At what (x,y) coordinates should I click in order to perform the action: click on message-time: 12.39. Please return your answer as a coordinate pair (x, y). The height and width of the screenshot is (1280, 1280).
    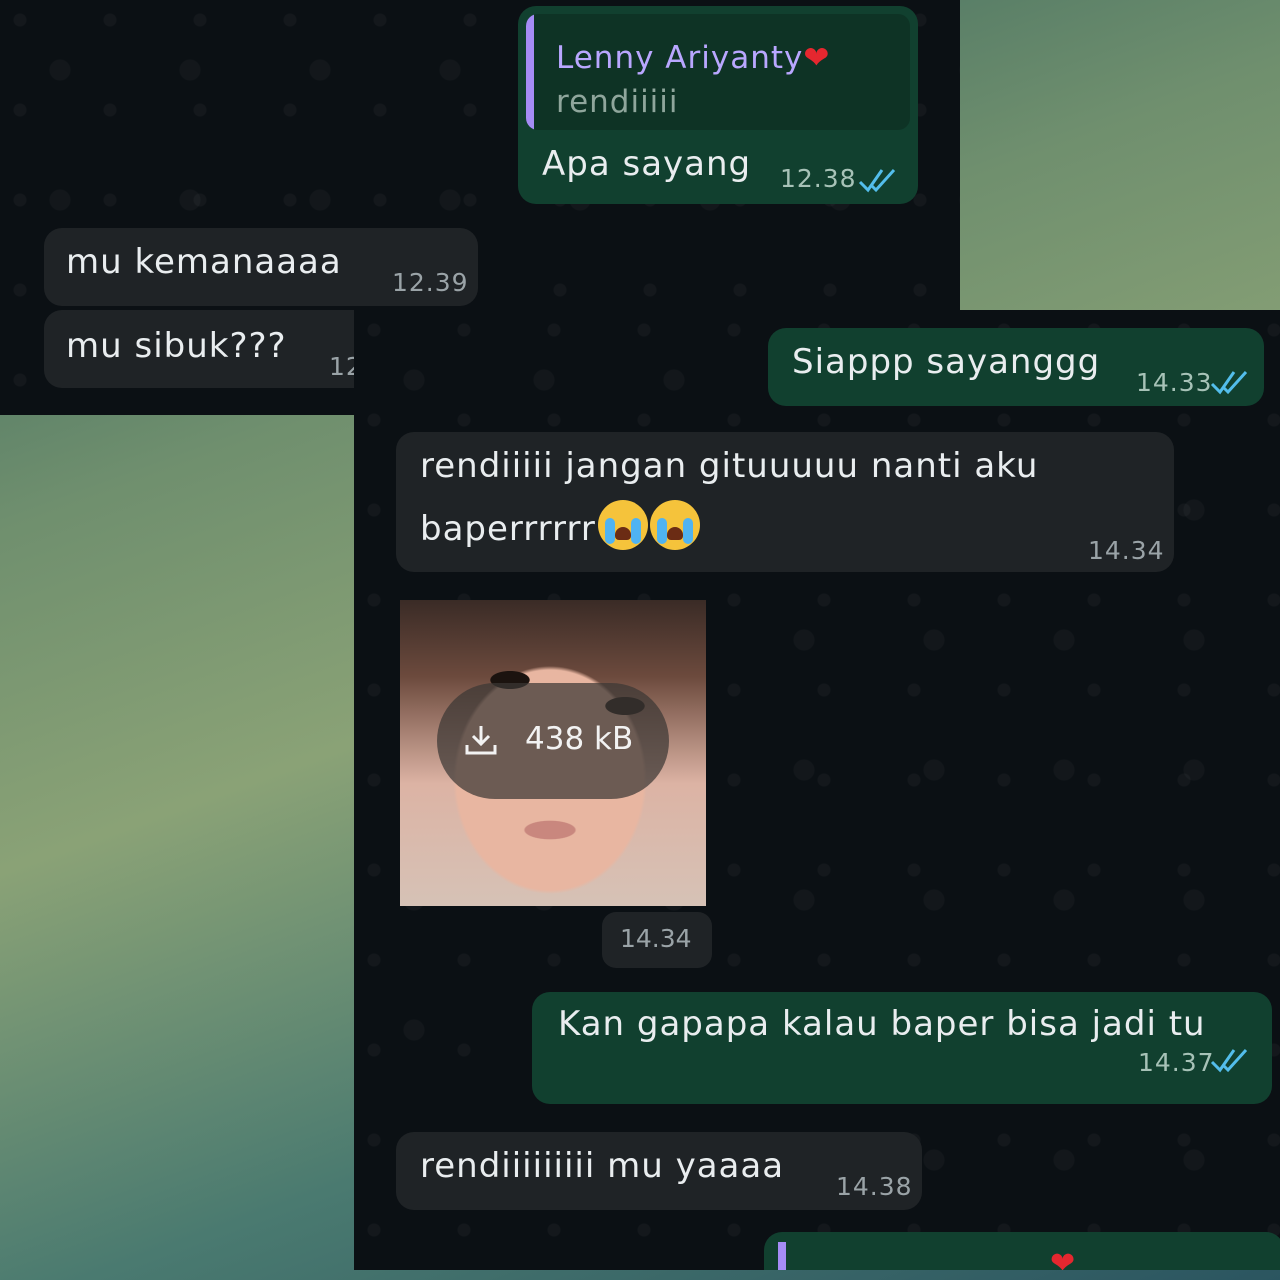
    Looking at the image, I should click on (430, 282).